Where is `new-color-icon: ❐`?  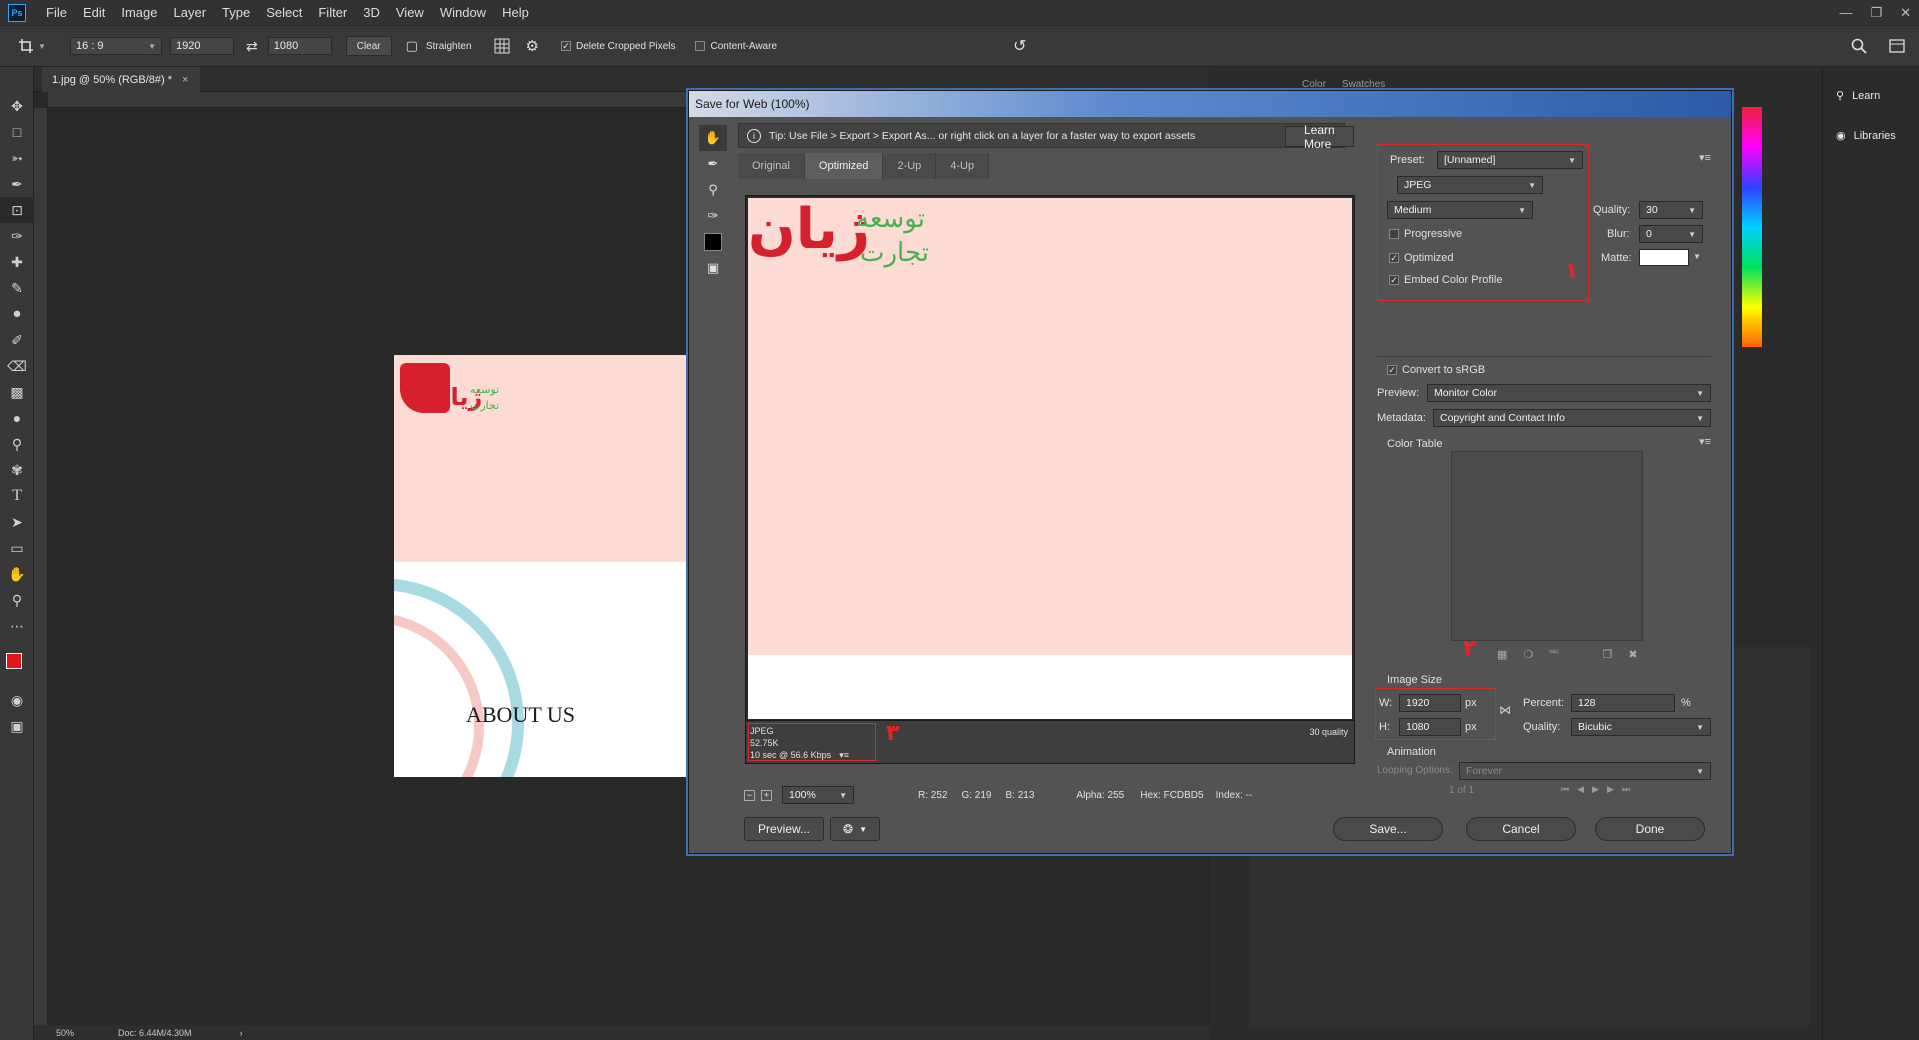 new-color-icon: ❐ is located at coordinates (1608, 654).